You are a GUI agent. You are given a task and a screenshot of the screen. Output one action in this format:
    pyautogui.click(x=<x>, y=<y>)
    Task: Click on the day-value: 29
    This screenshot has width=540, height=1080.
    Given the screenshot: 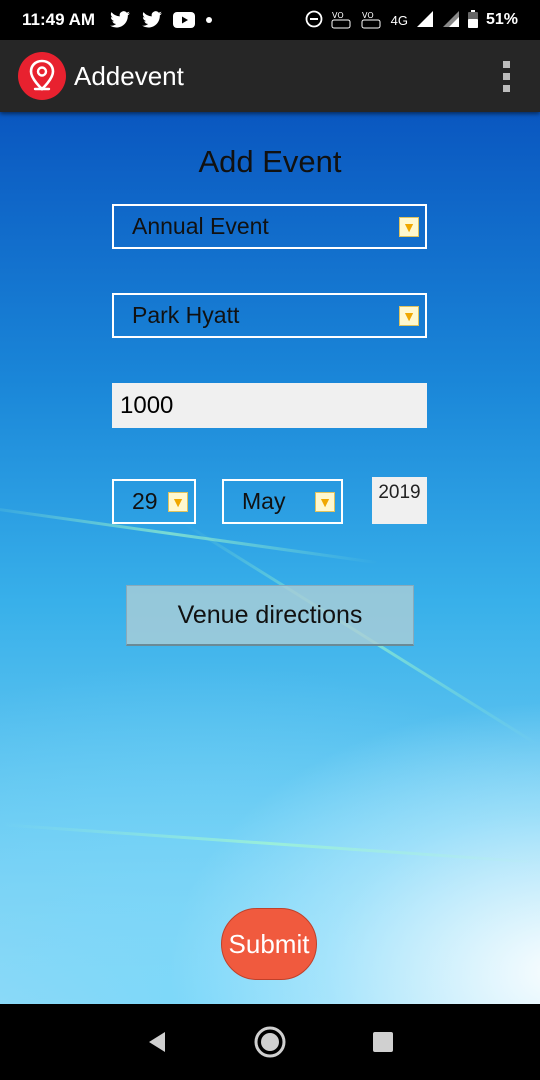 What is the action you would take?
    pyautogui.click(x=145, y=501)
    